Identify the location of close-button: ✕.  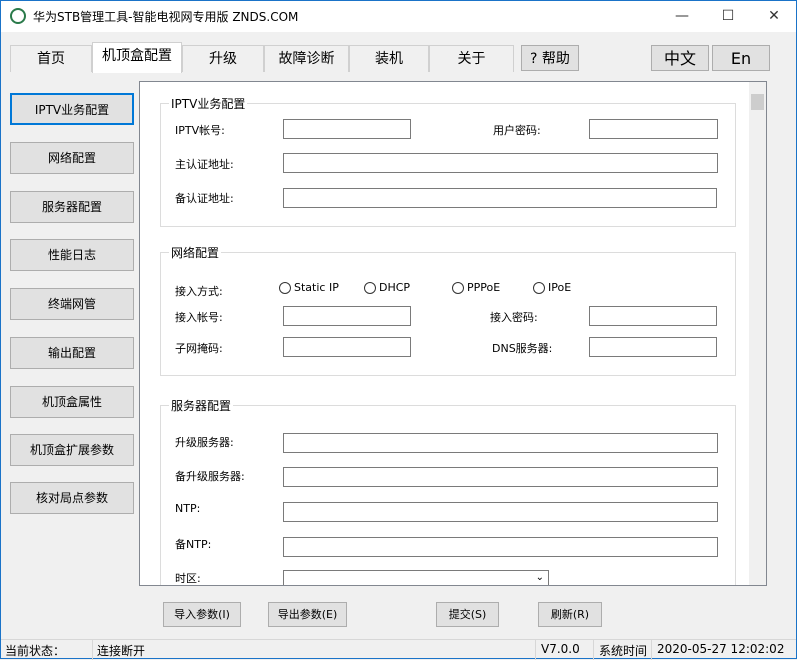
(774, 16).